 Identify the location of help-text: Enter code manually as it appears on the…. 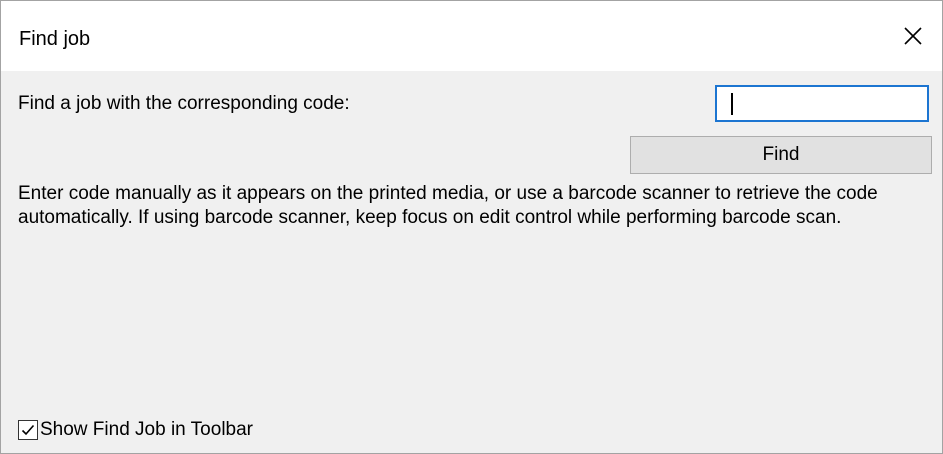
(448, 205).